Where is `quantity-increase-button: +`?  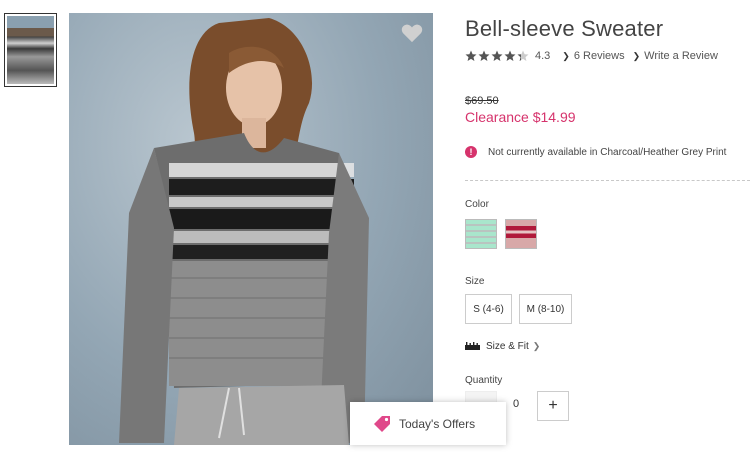
quantity-increase-button: + is located at coordinates (553, 406).